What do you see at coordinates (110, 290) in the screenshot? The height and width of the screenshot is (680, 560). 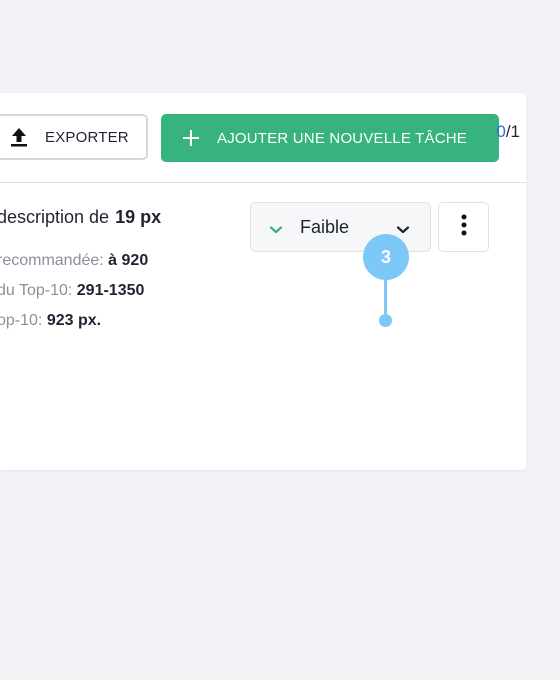 I see `metric-value: 291-1350` at bounding box center [110, 290].